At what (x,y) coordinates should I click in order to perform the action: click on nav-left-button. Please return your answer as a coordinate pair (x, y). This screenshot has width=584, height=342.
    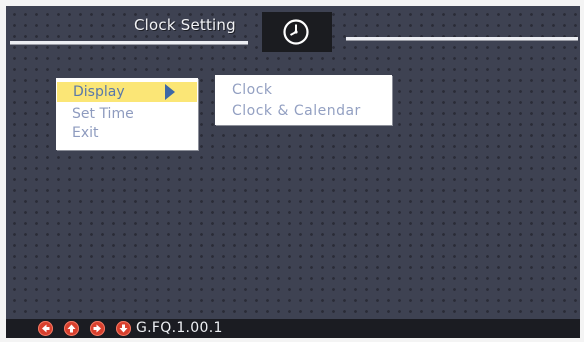
    Looking at the image, I should click on (45, 328).